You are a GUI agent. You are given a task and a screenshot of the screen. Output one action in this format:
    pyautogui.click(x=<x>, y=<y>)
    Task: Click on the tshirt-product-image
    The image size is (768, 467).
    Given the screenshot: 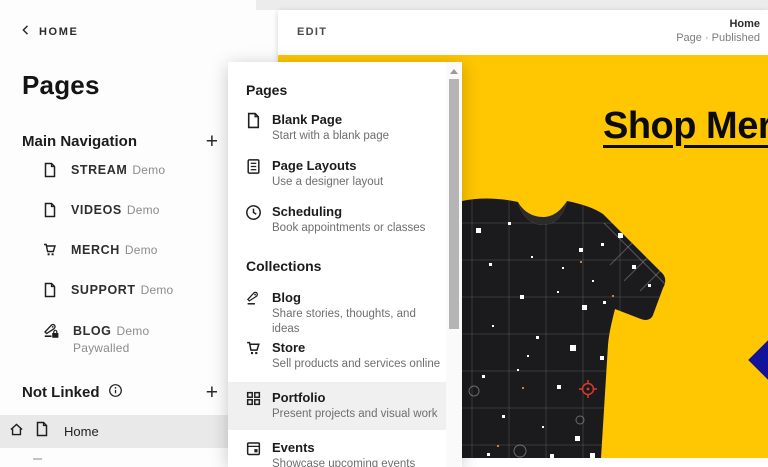 What is the action you would take?
    pyautogui.click(x=564, y=328)
    